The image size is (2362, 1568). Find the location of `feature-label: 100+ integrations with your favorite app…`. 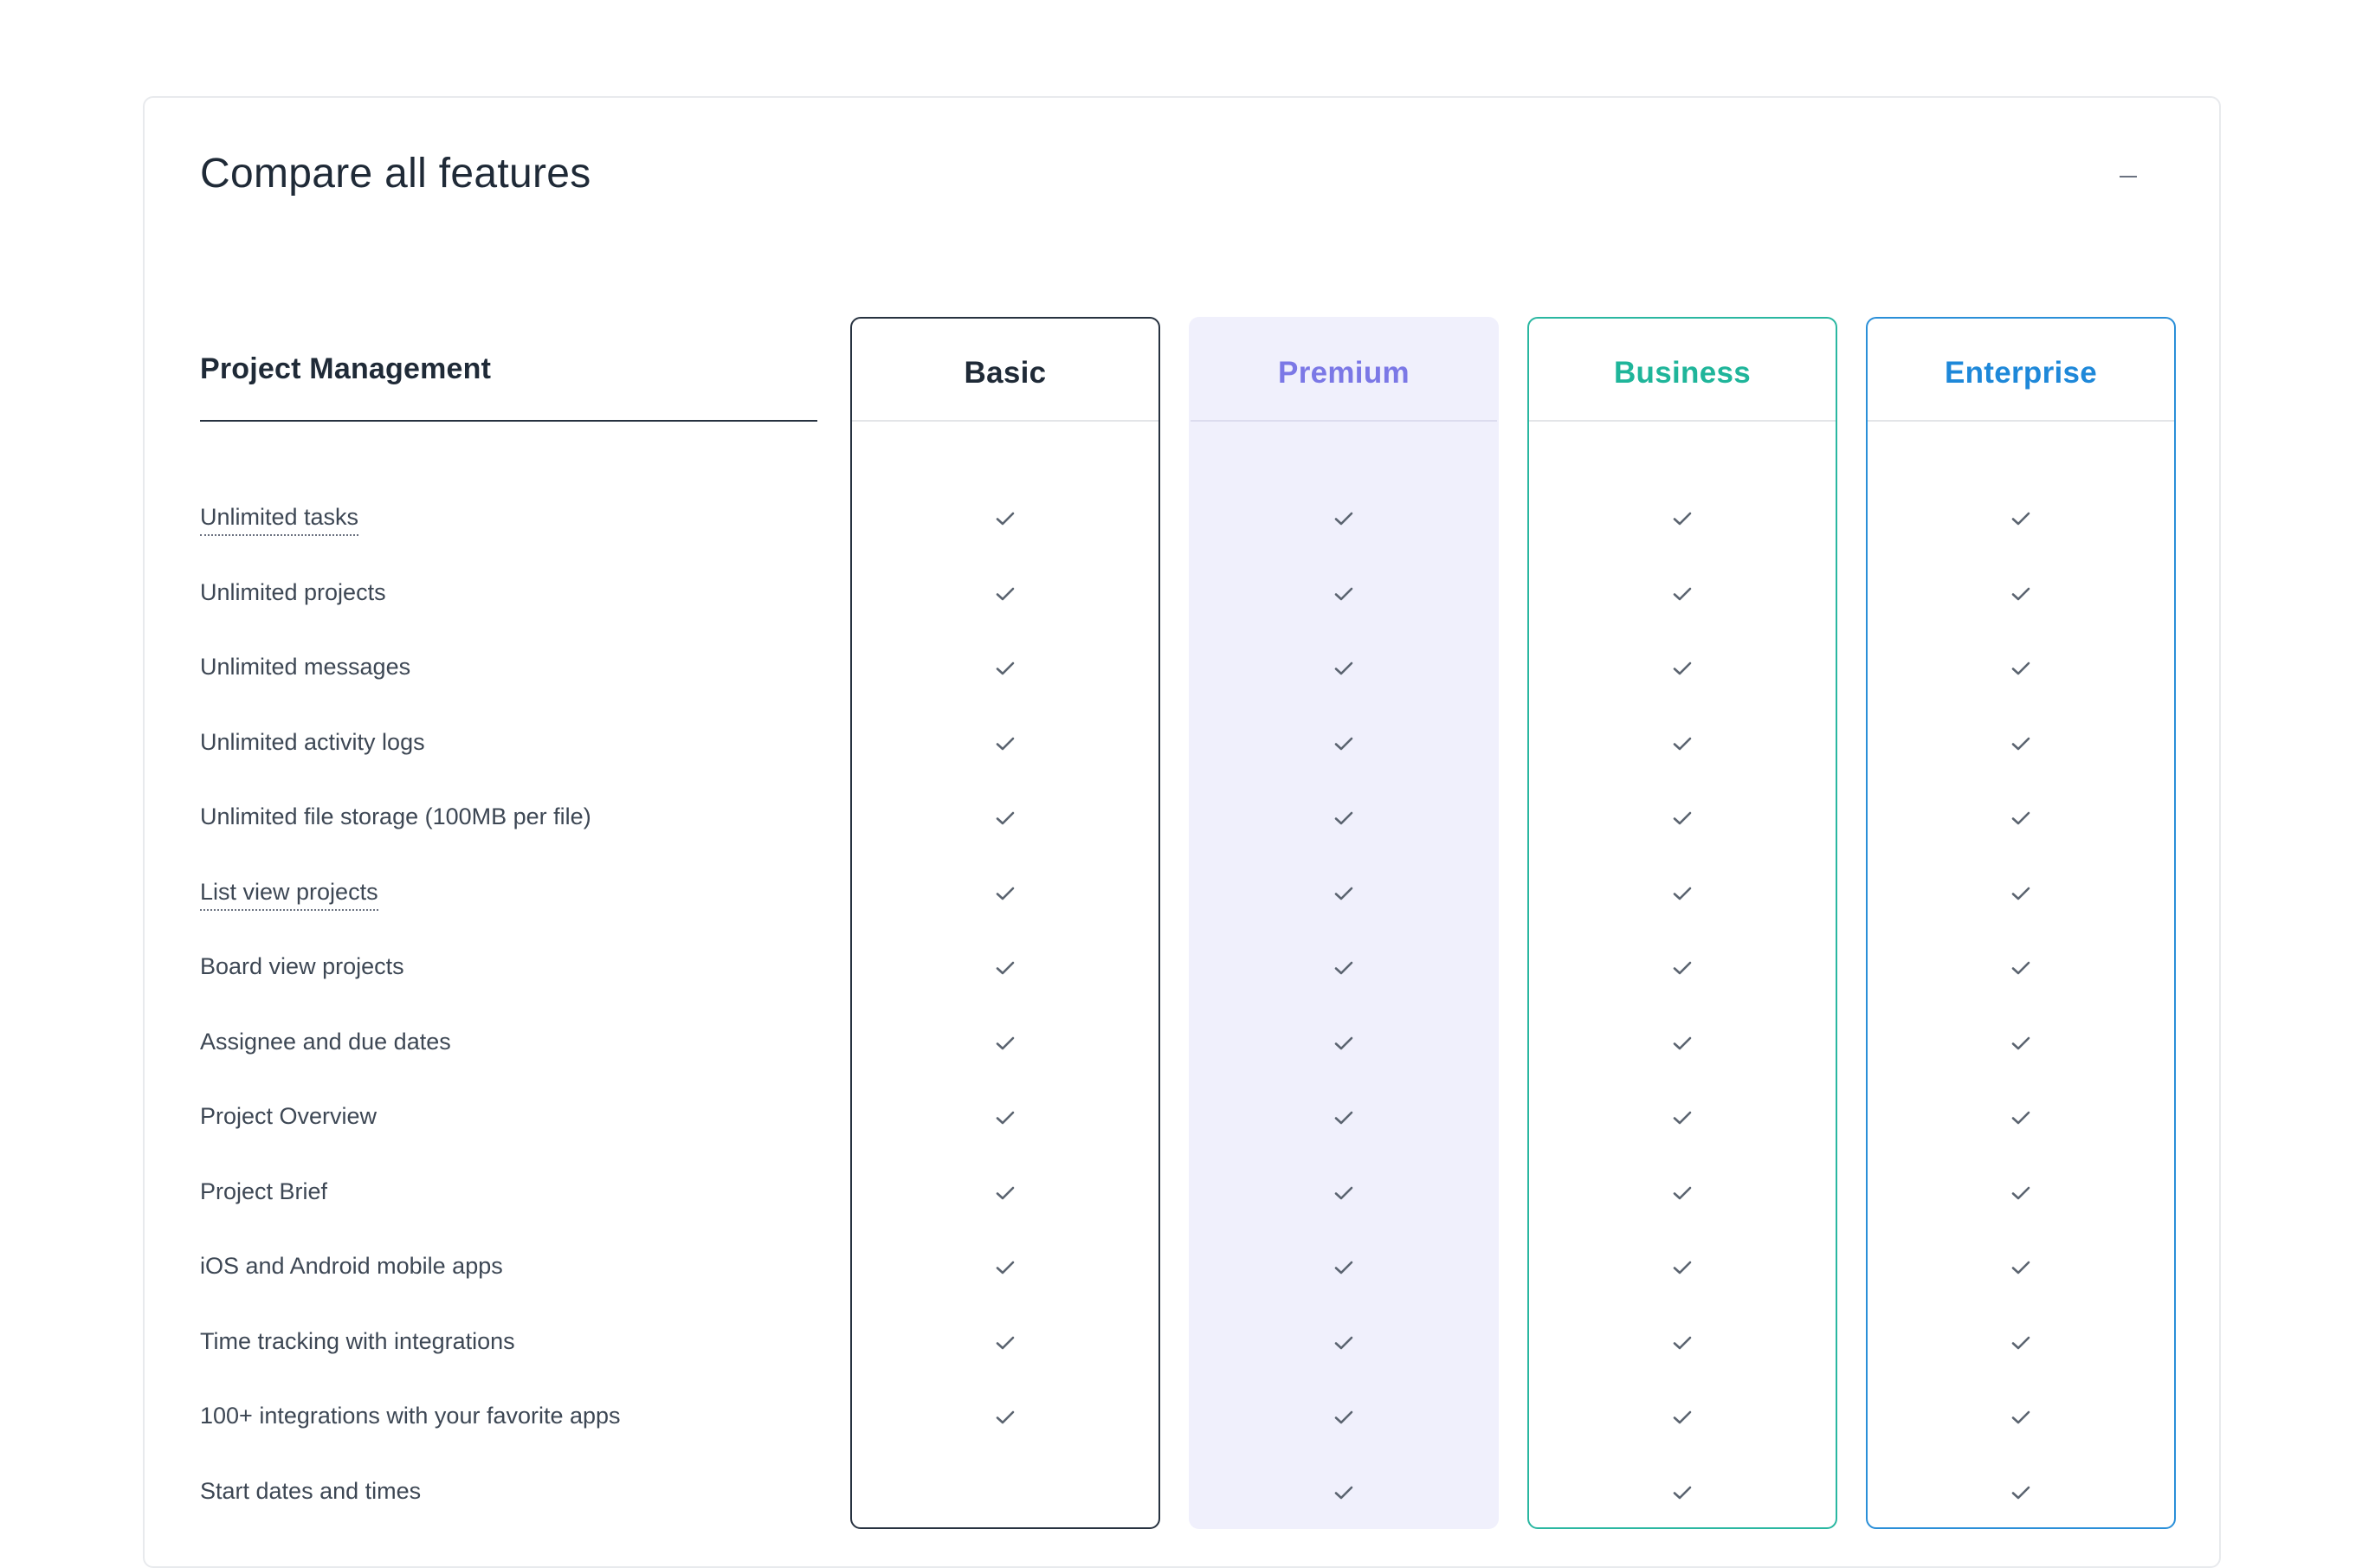

feature-label: 100+ integrations with your favorite app… is located at coordinates (410, 1416).